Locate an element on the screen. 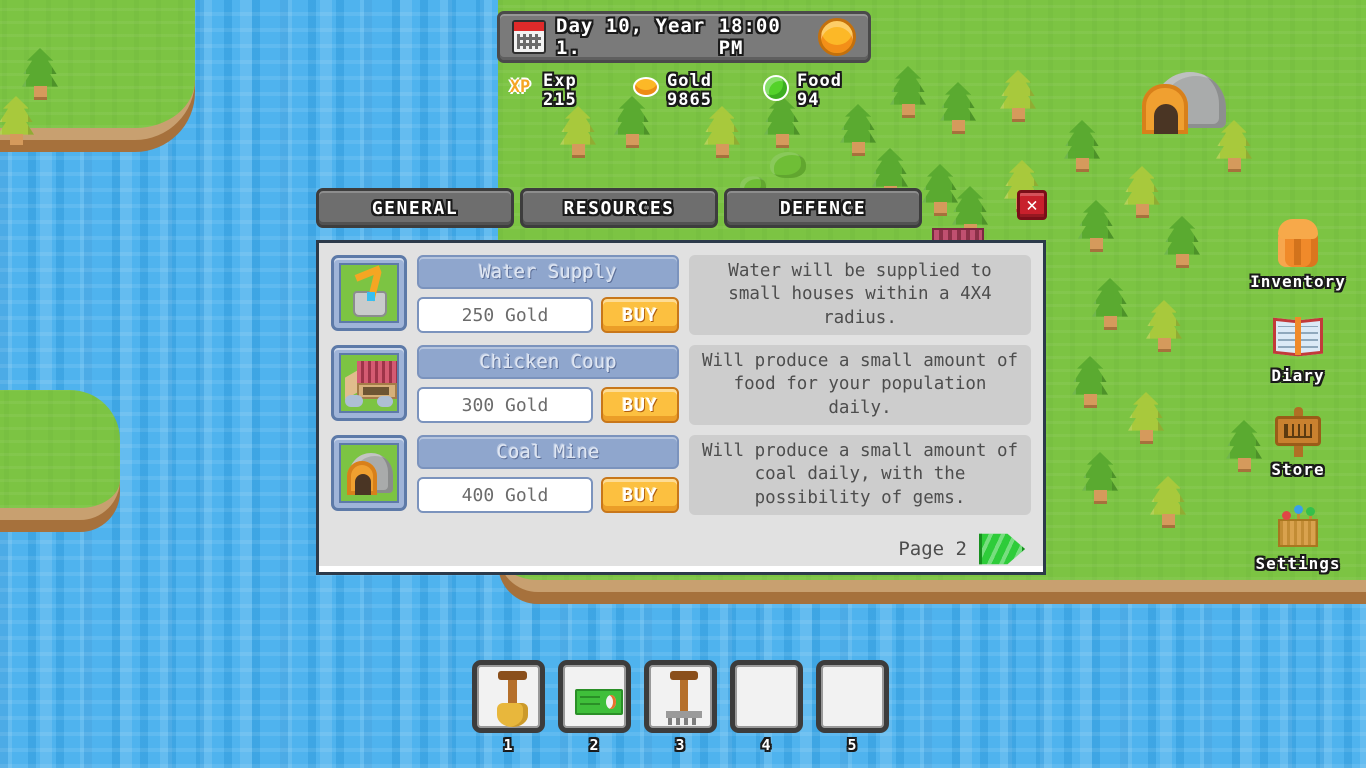 The width and height of the screenshot is (1366, 768). resource-label: Gold is located at coordinates (689, 81).